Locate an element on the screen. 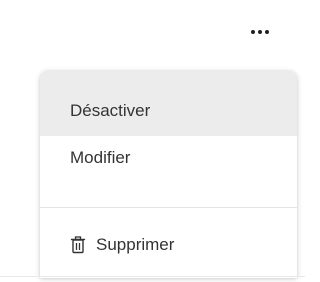 The width and height of the screenshot is (320, 282). more-options-button is located at coordinates (260, 32).